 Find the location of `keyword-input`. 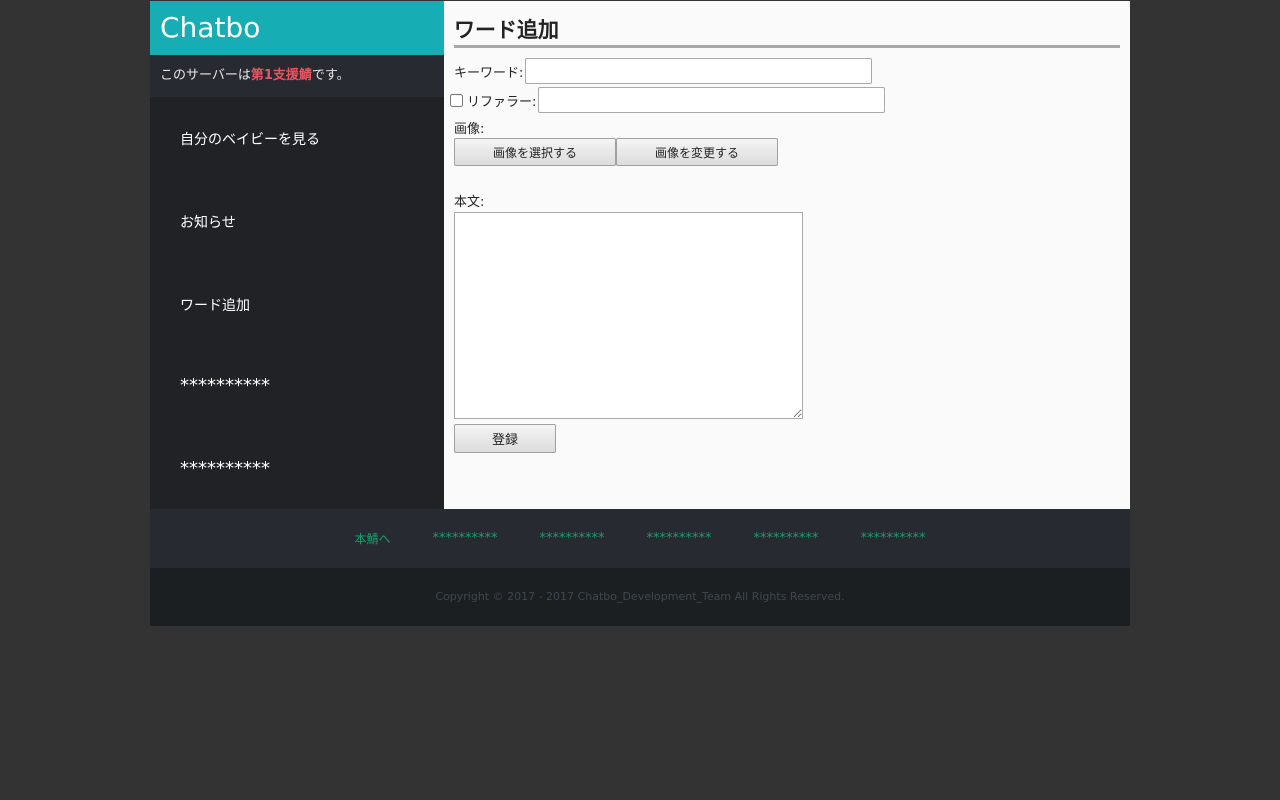

keyword-input is located at coordinates (699, 71).